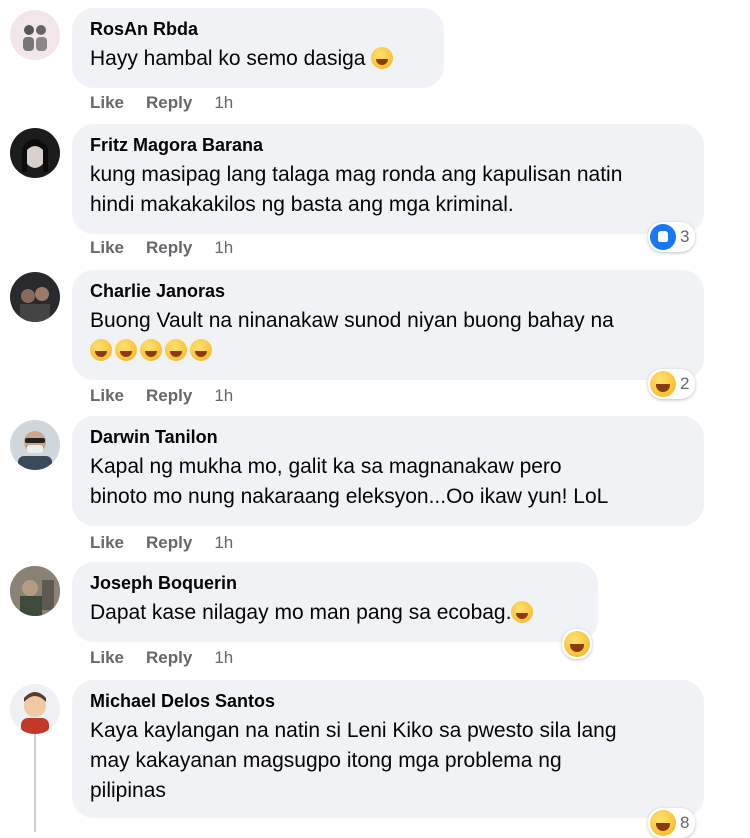  I want to click on like-reaction-icon, so click(663, 237).